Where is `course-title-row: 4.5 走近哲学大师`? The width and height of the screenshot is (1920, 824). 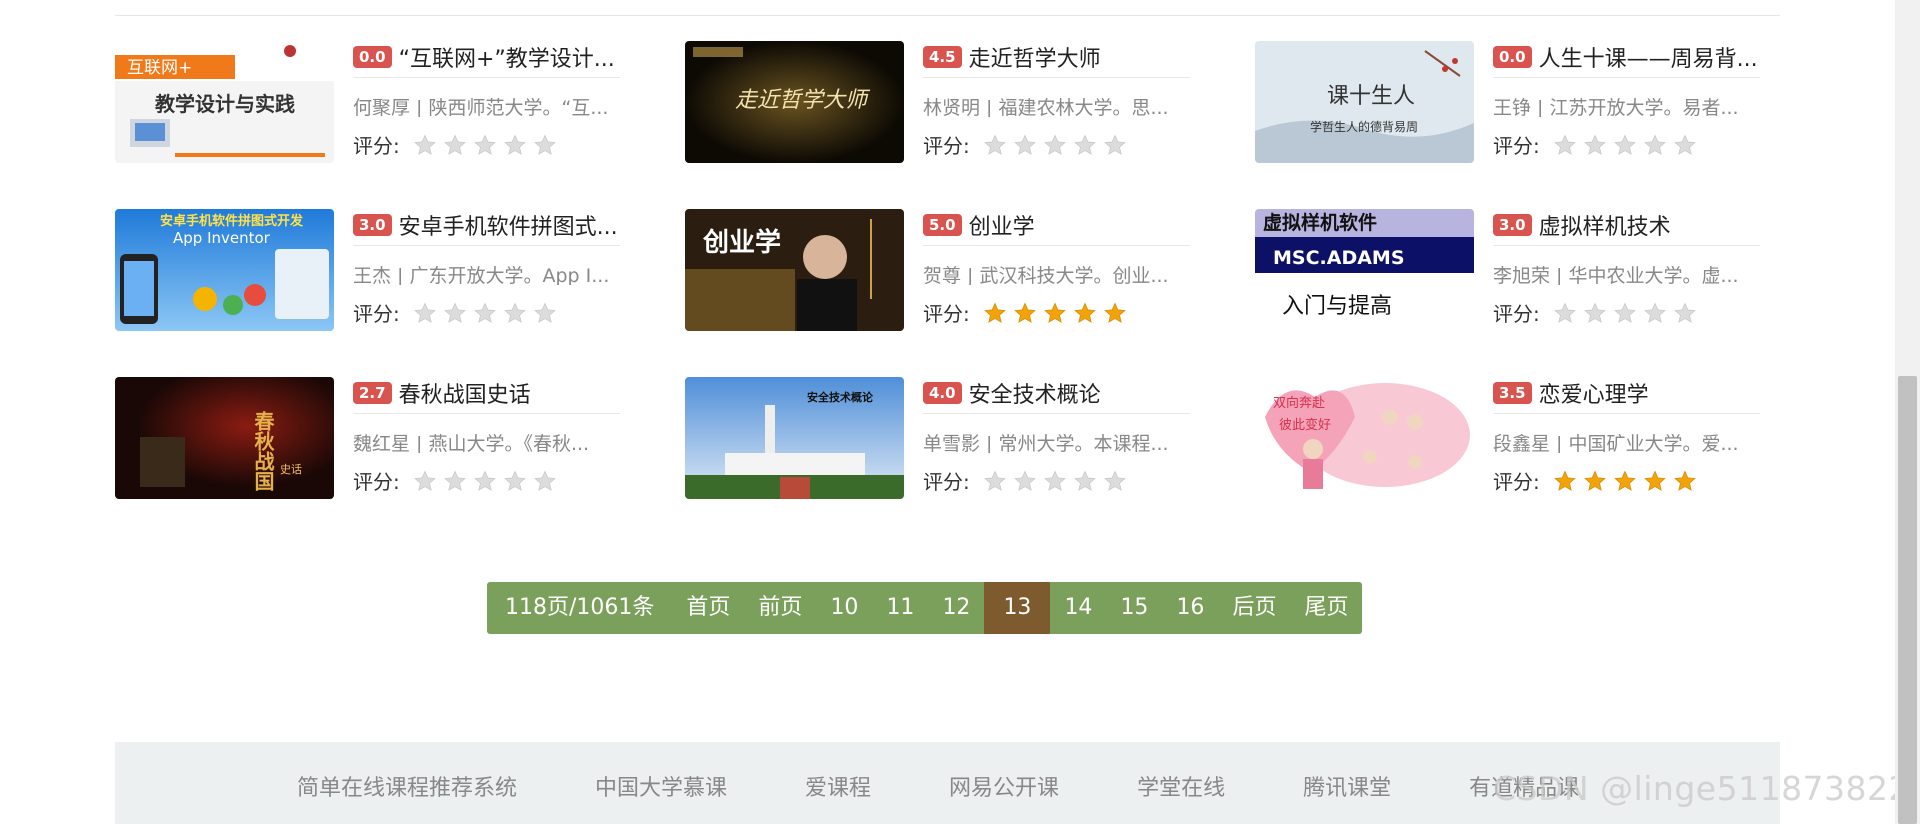
course-title-row: 4.5 走近哲学大师 is located at coordinates (1056, 59).